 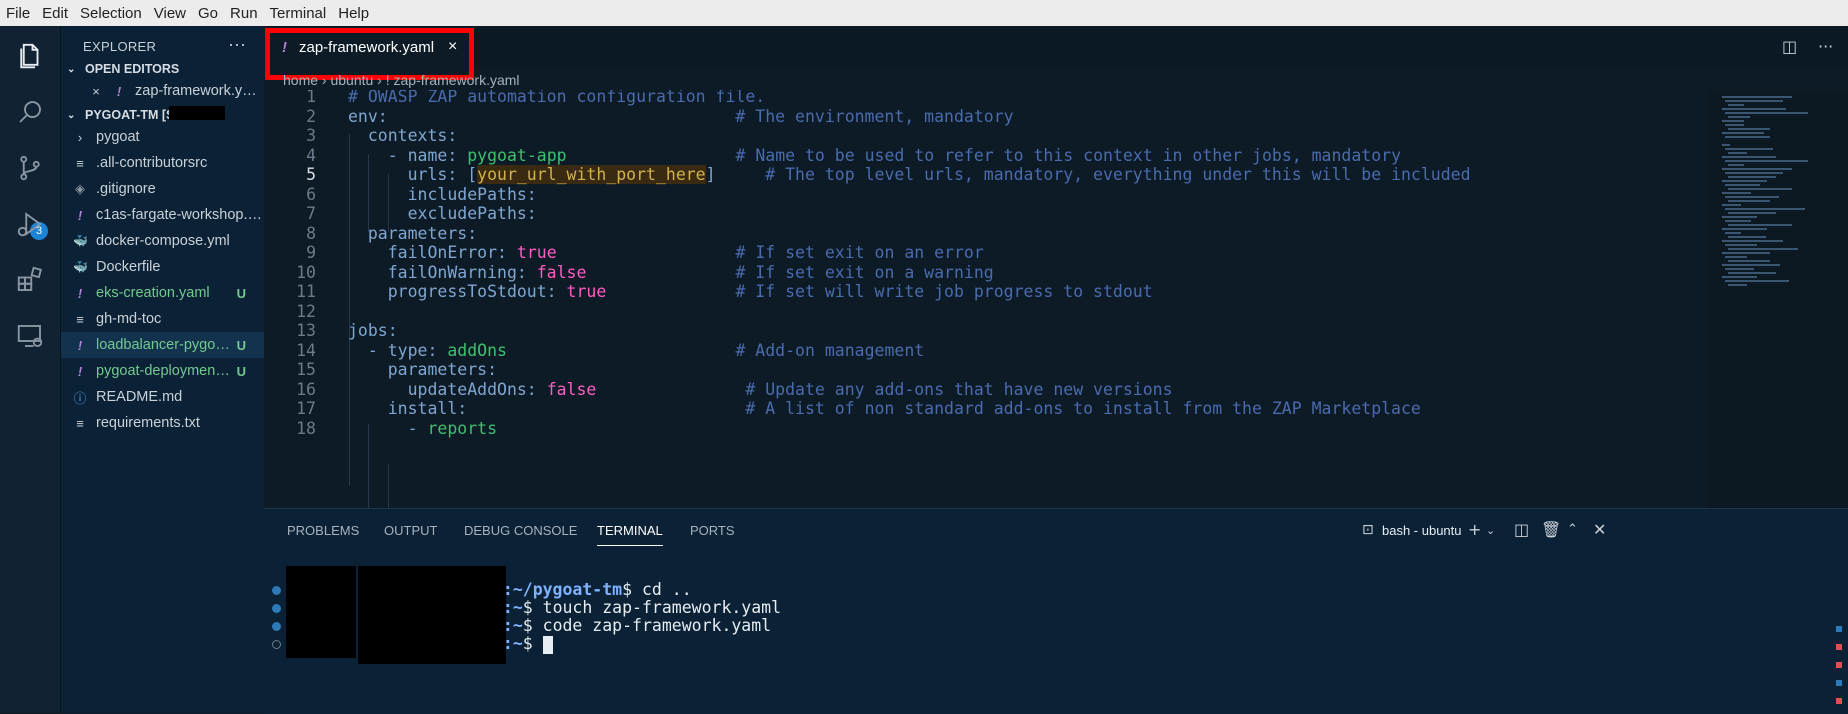 What do you see at coordinates (298, 13) in the screenshot?
I see `menu-terminal: Terminal` at bounding box center [298, 13].